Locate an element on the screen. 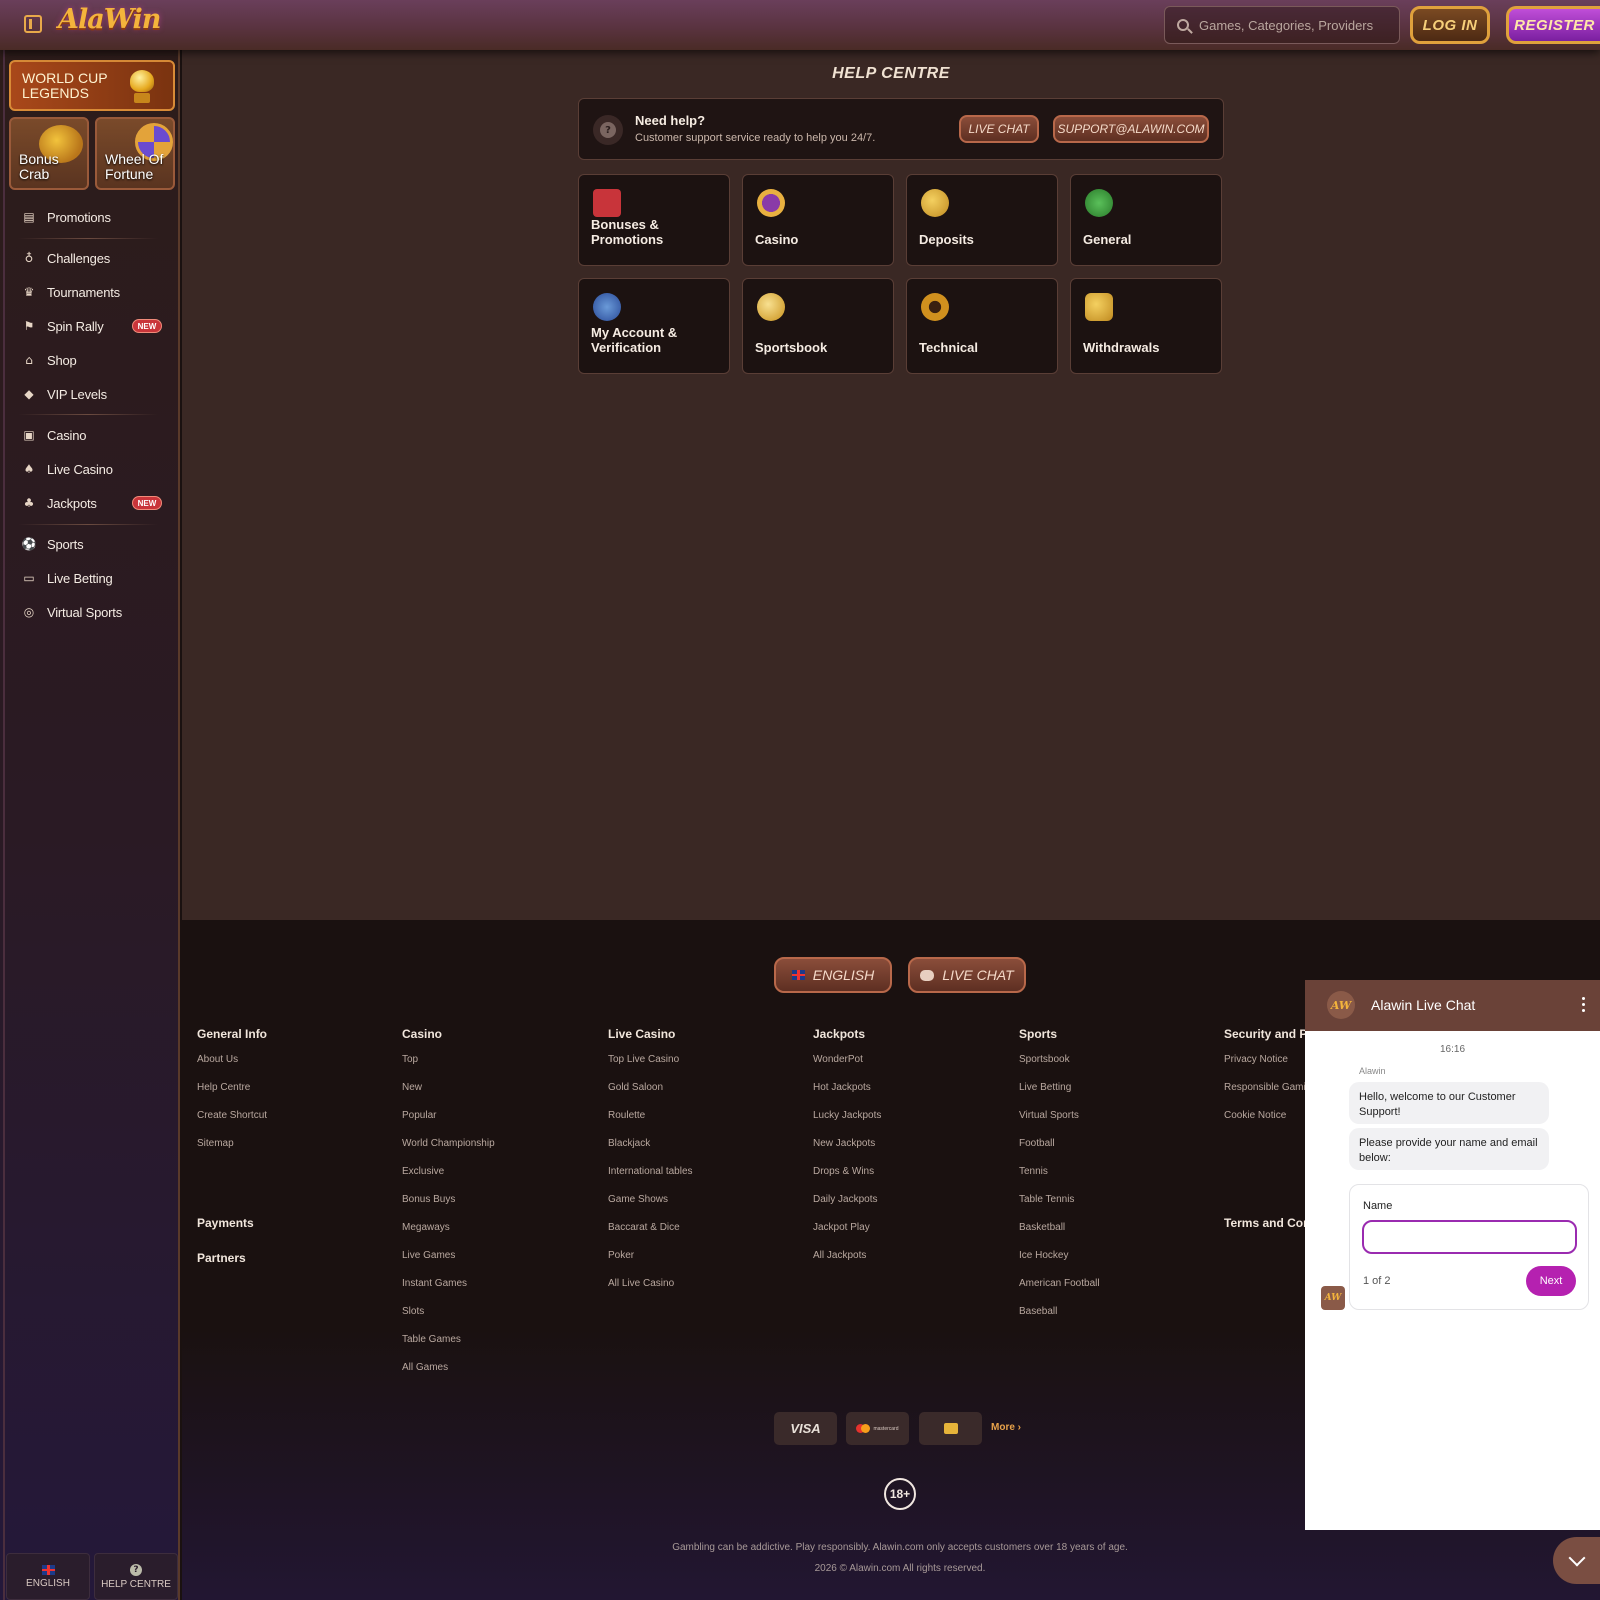 Image resolution: width=1600 pixels, height=1600 pixels. payments-more-link: More › is located at coordinates (1006, 1427).